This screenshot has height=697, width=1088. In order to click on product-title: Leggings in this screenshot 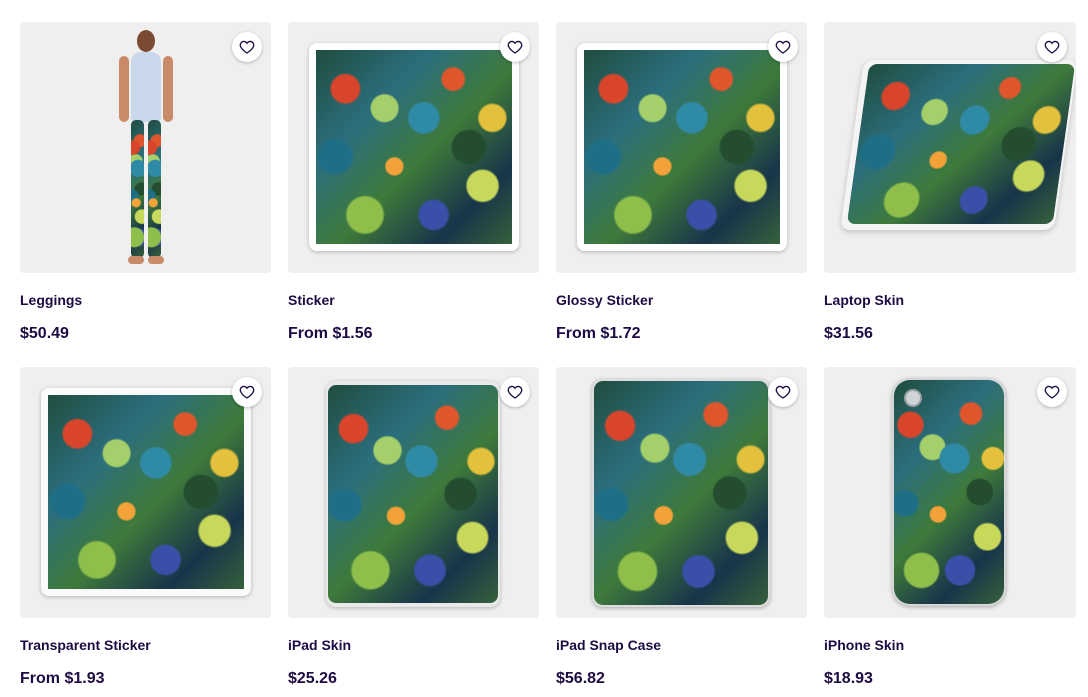, I will do `click(145, 300)`.